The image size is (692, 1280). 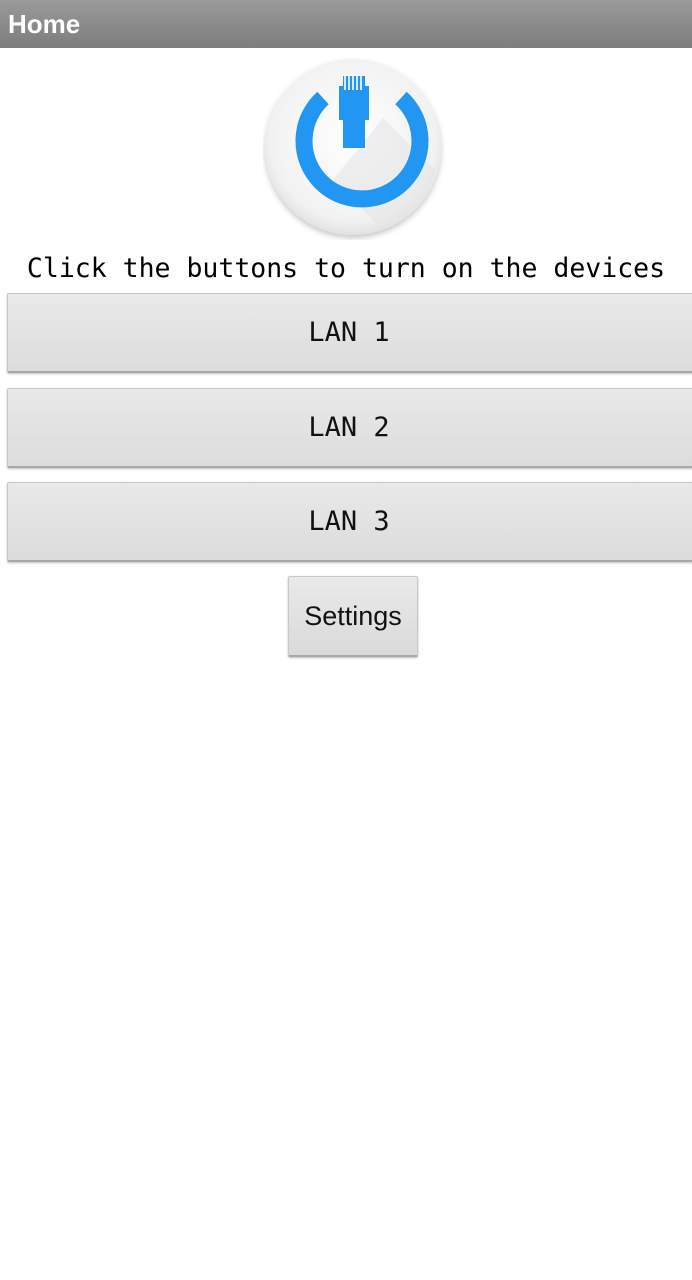 I want to click on lan-1-label: LAN 1, so click(x=349, y=332).